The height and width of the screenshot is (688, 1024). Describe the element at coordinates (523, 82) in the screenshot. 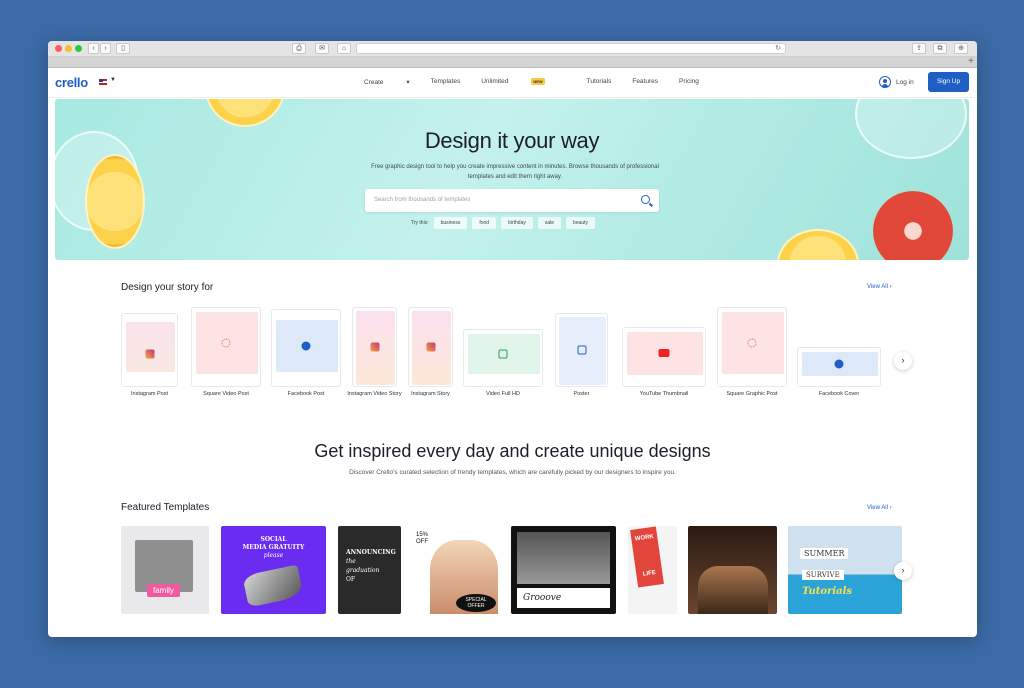

I see `nav-unlimited: Unlimited NEW` at that location.